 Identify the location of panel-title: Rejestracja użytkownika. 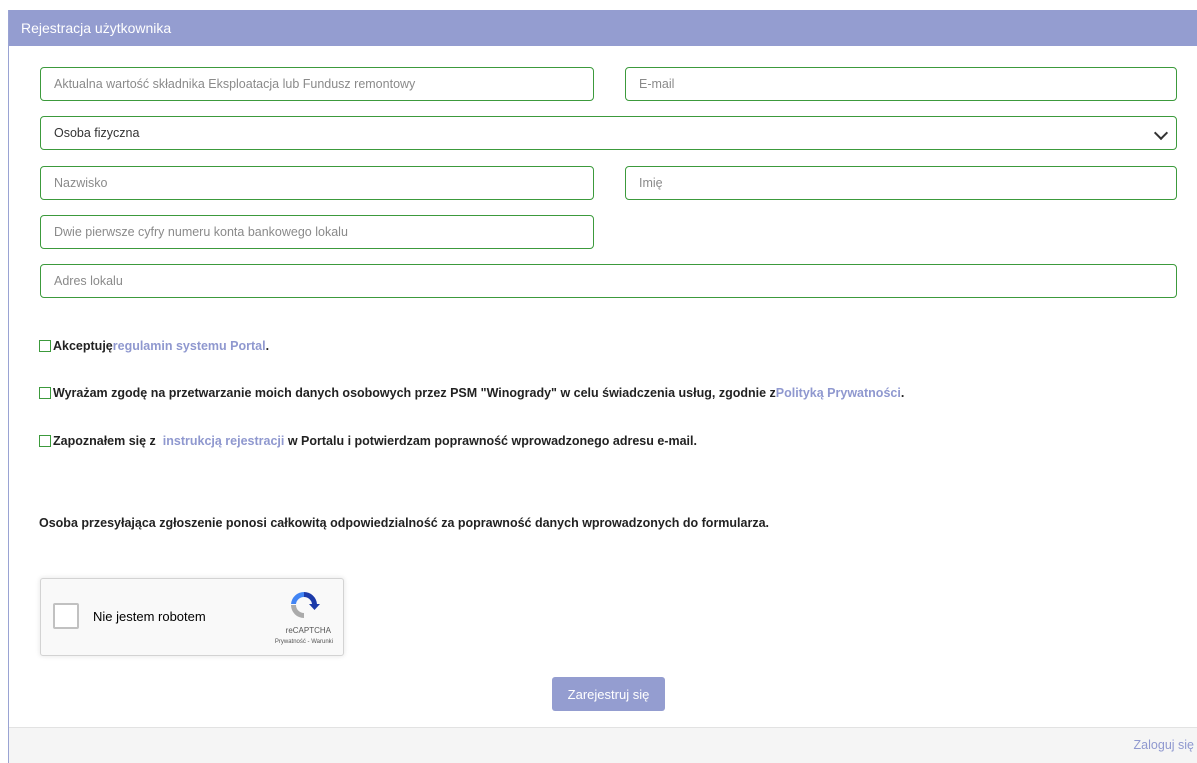
(603, 28).